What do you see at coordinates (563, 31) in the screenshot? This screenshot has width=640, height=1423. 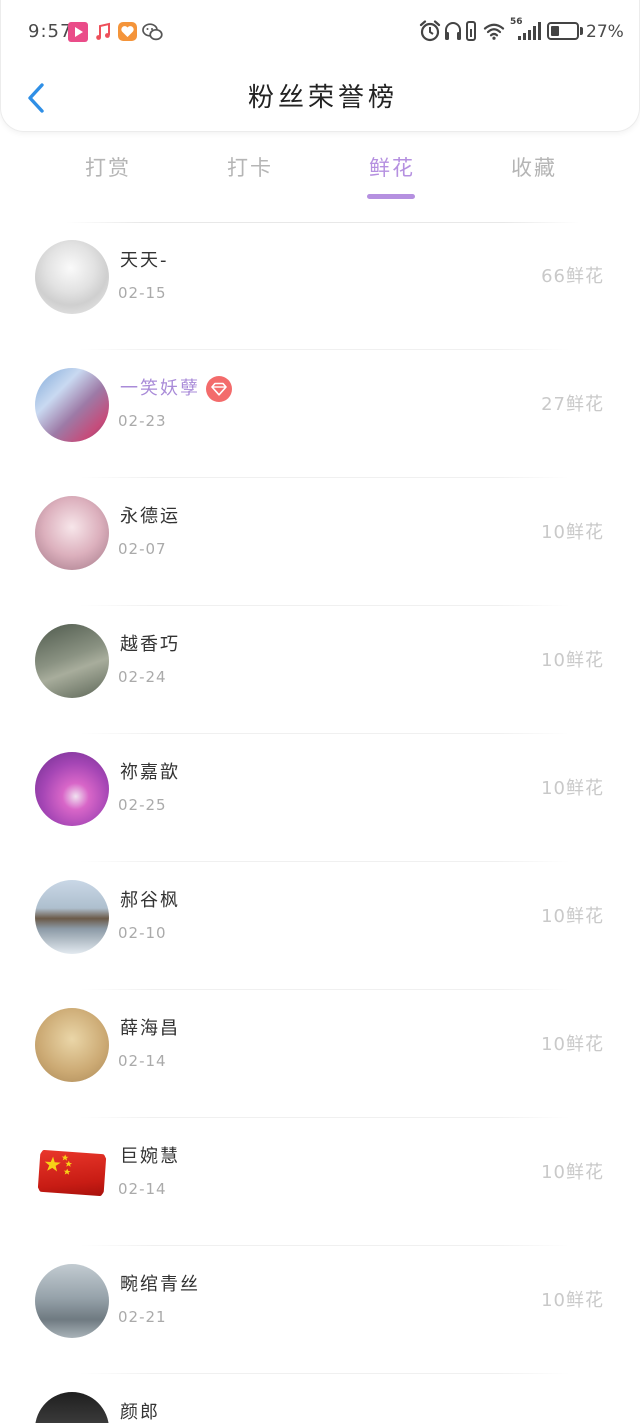 I see `battery-icon` at bounding box center [563, 31].